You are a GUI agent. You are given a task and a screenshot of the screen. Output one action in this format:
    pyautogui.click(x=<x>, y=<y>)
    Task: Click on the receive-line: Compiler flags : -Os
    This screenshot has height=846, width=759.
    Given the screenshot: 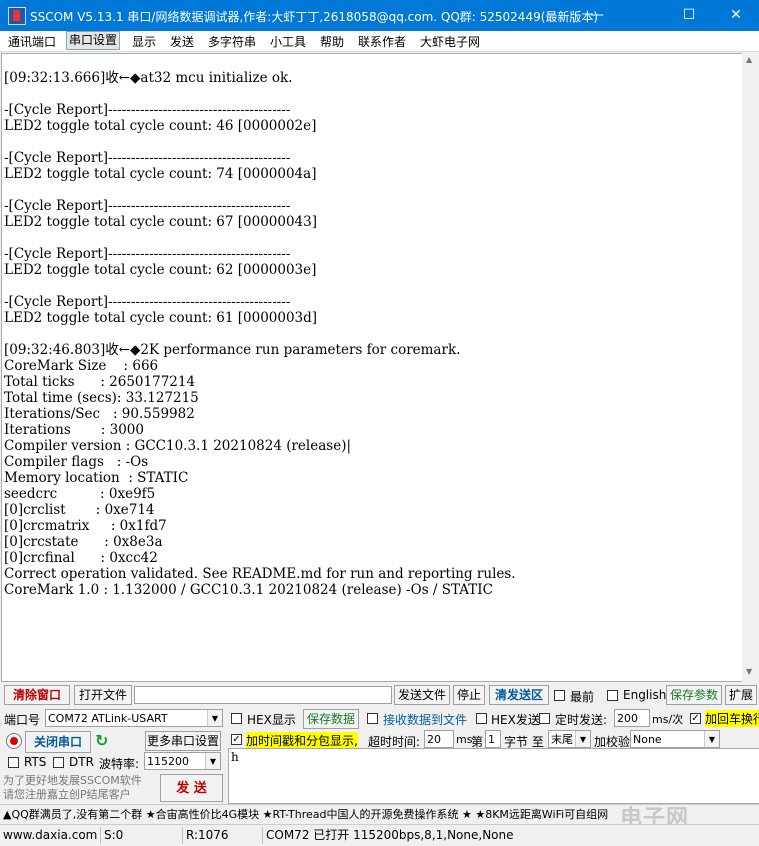 What is the action you would take?
    pyautogui.click(x=76, y=462)
    